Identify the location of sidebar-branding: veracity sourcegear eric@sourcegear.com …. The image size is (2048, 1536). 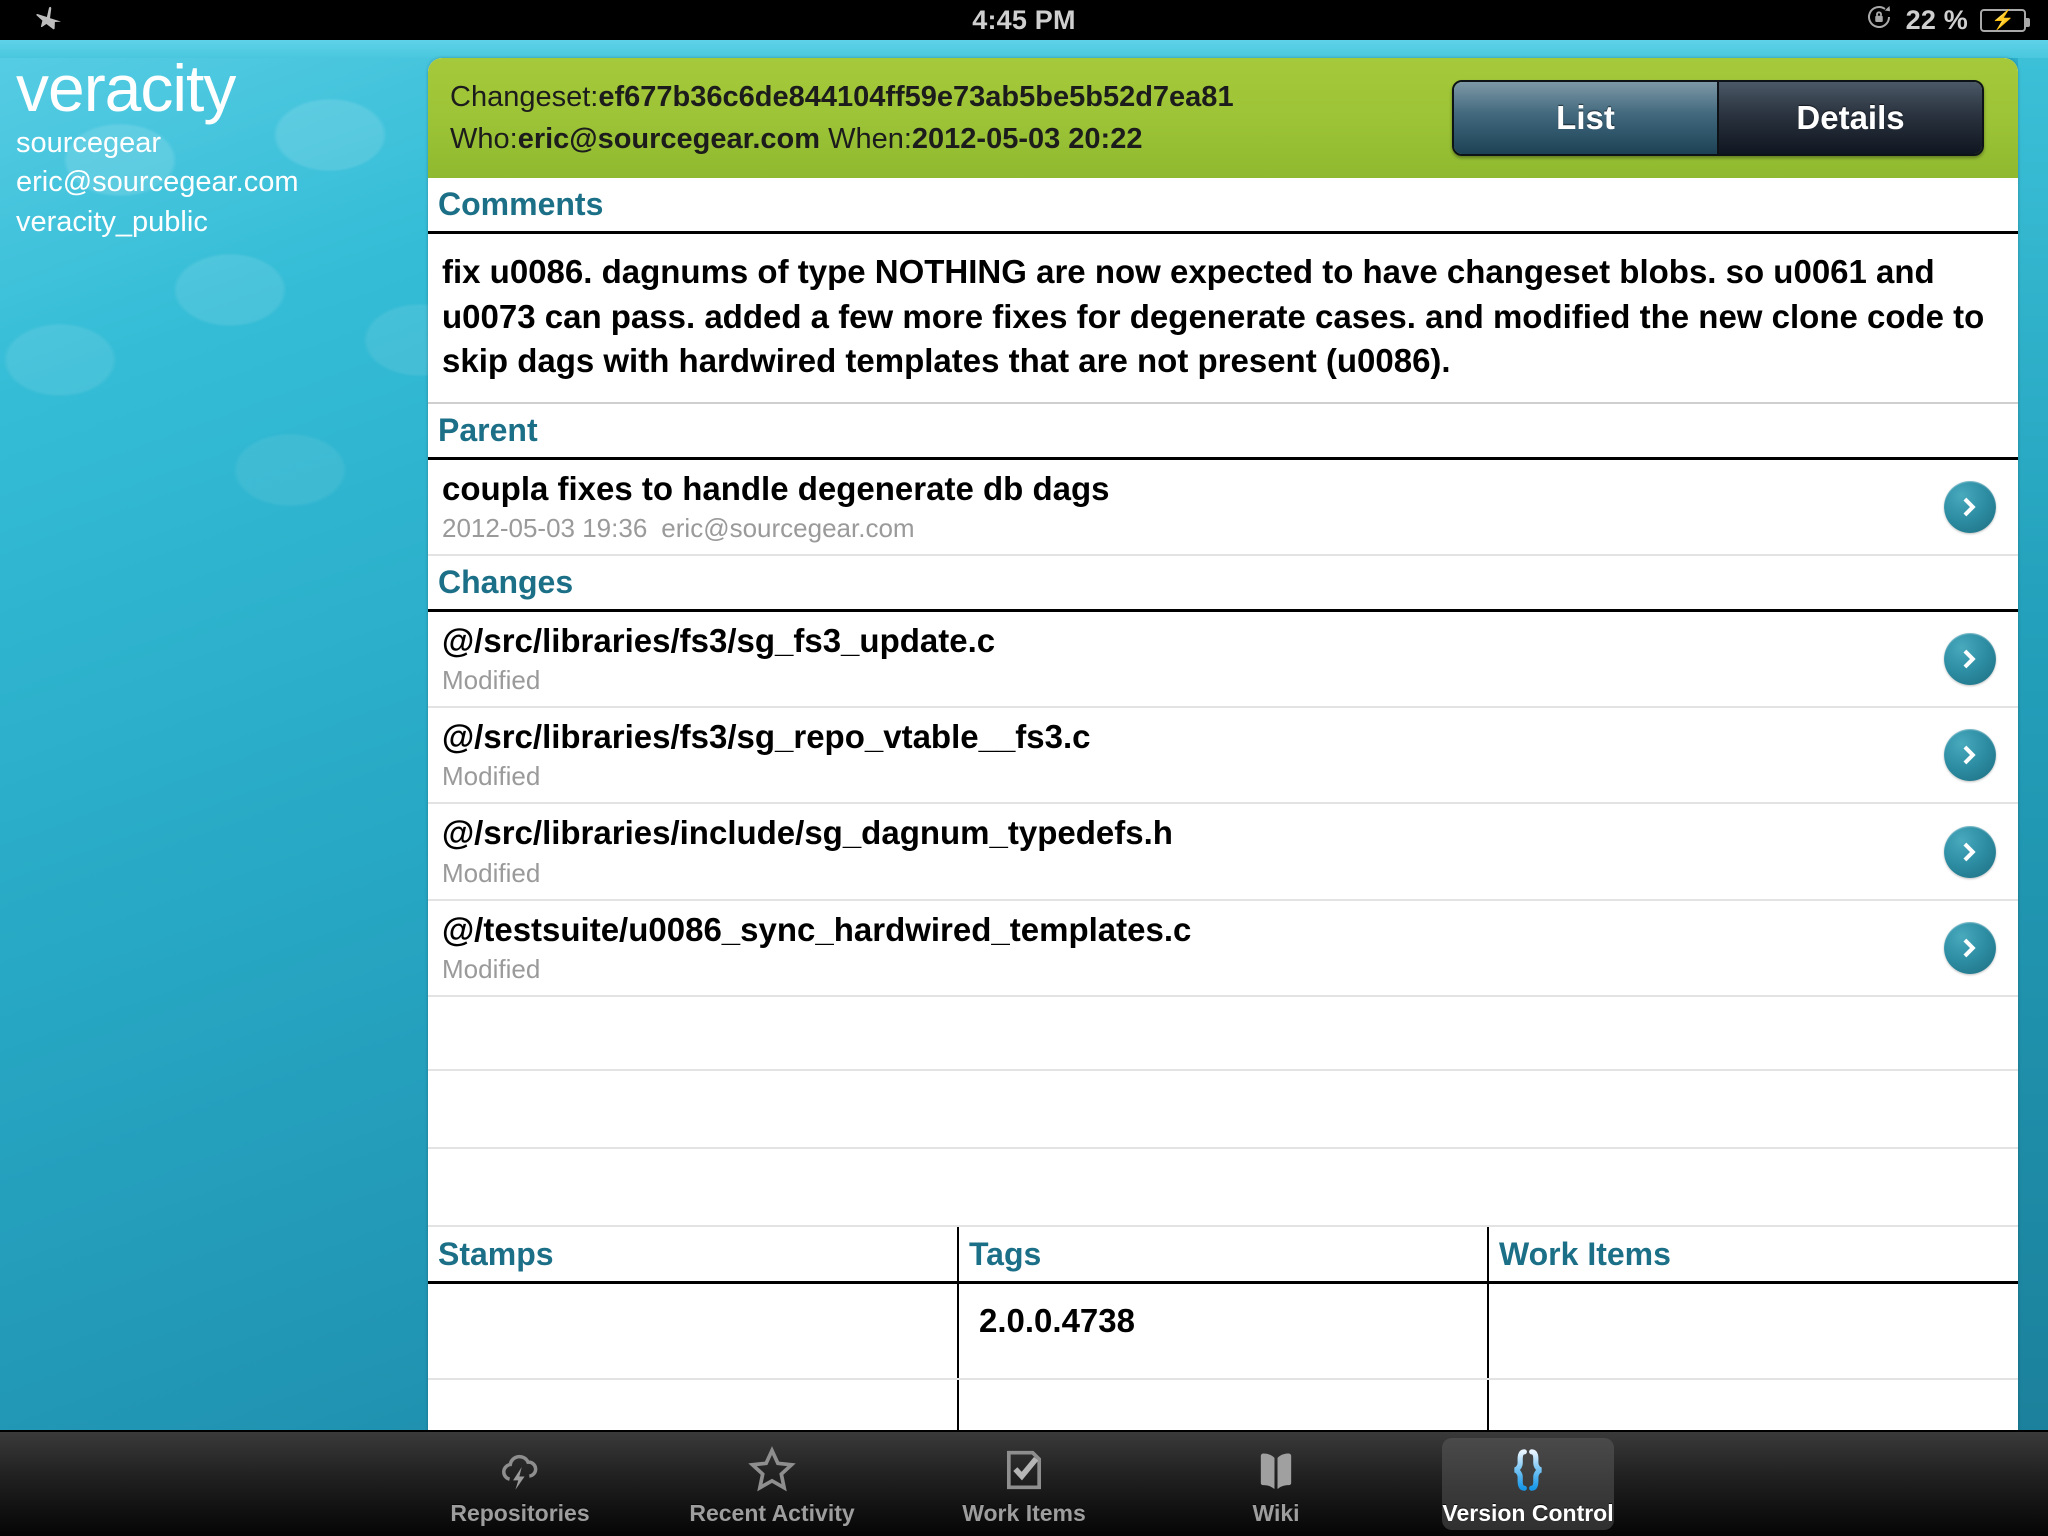
(216, 146).